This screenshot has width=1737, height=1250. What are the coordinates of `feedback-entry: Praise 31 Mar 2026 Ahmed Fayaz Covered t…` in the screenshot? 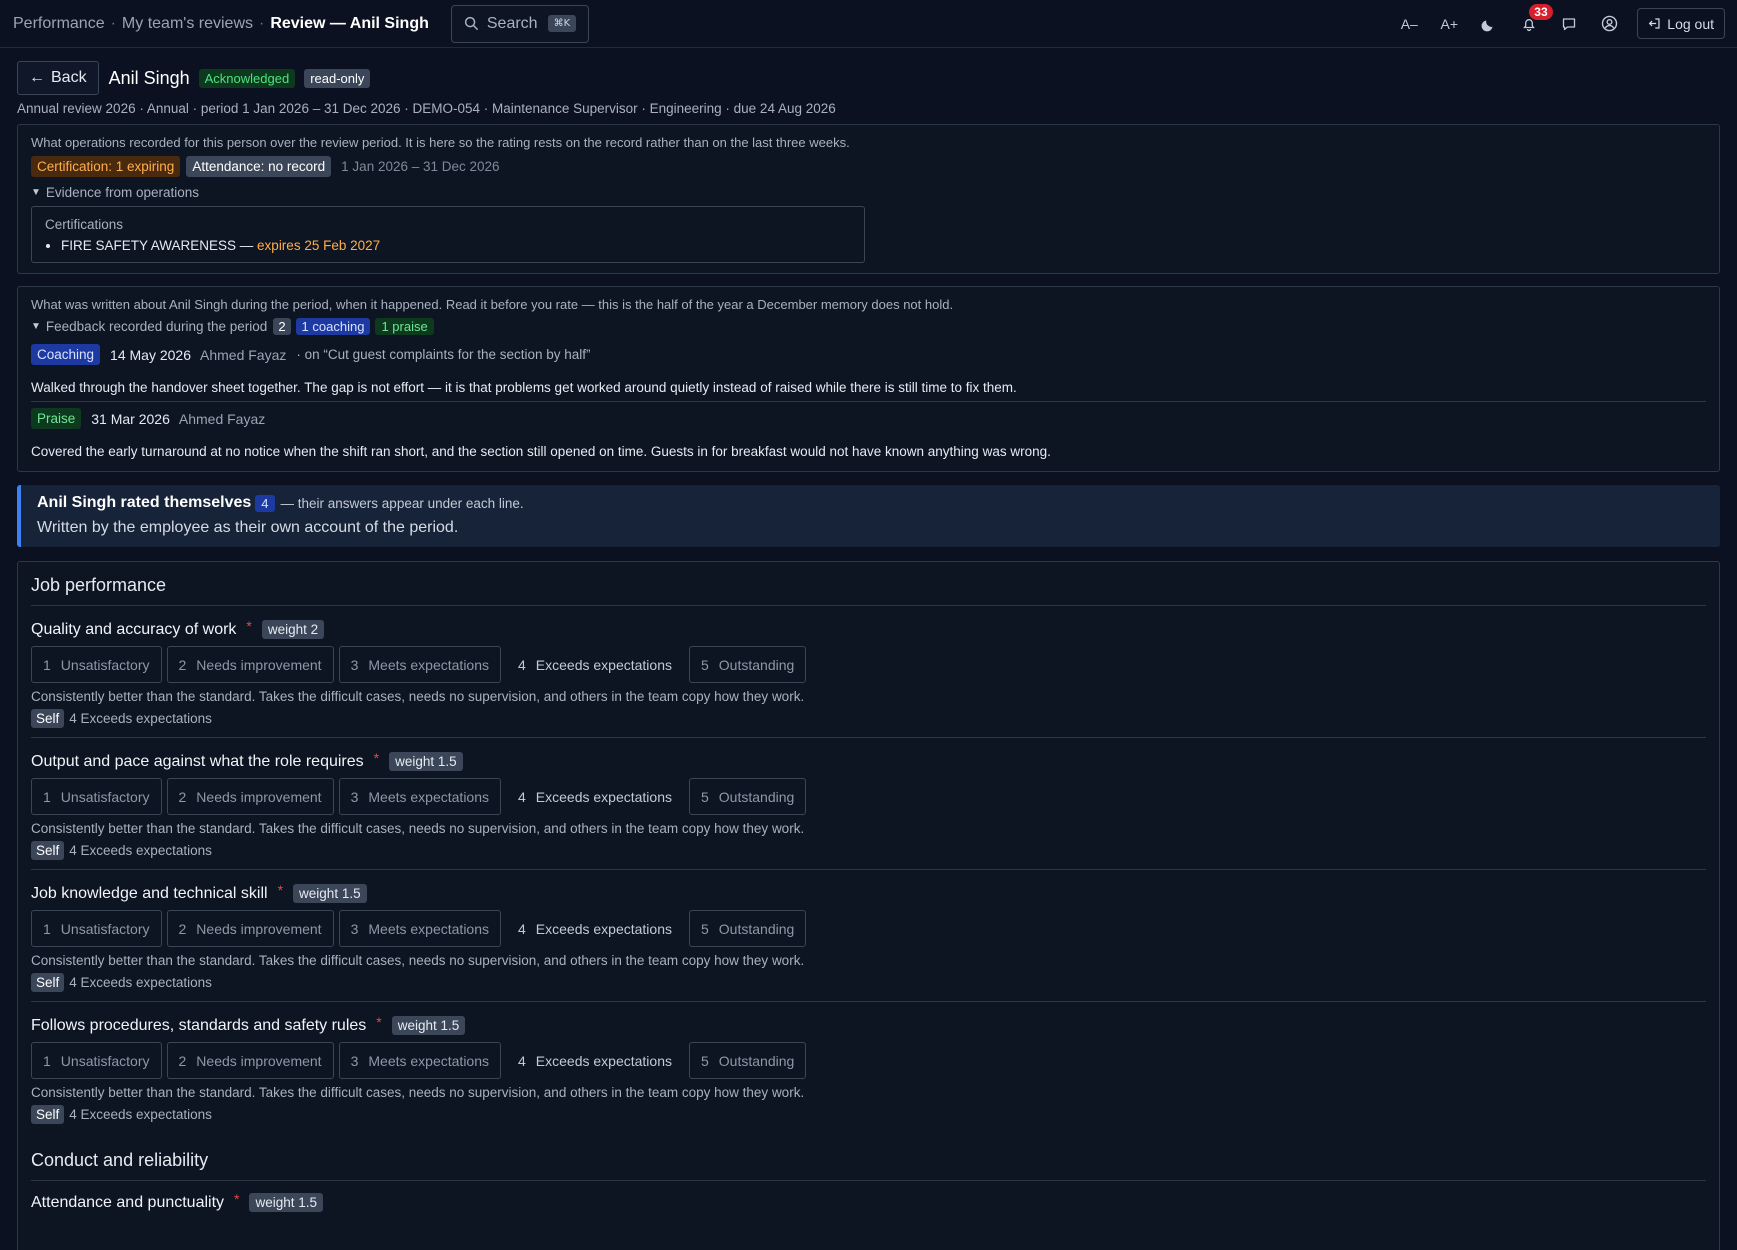 It's located at (868, 433).